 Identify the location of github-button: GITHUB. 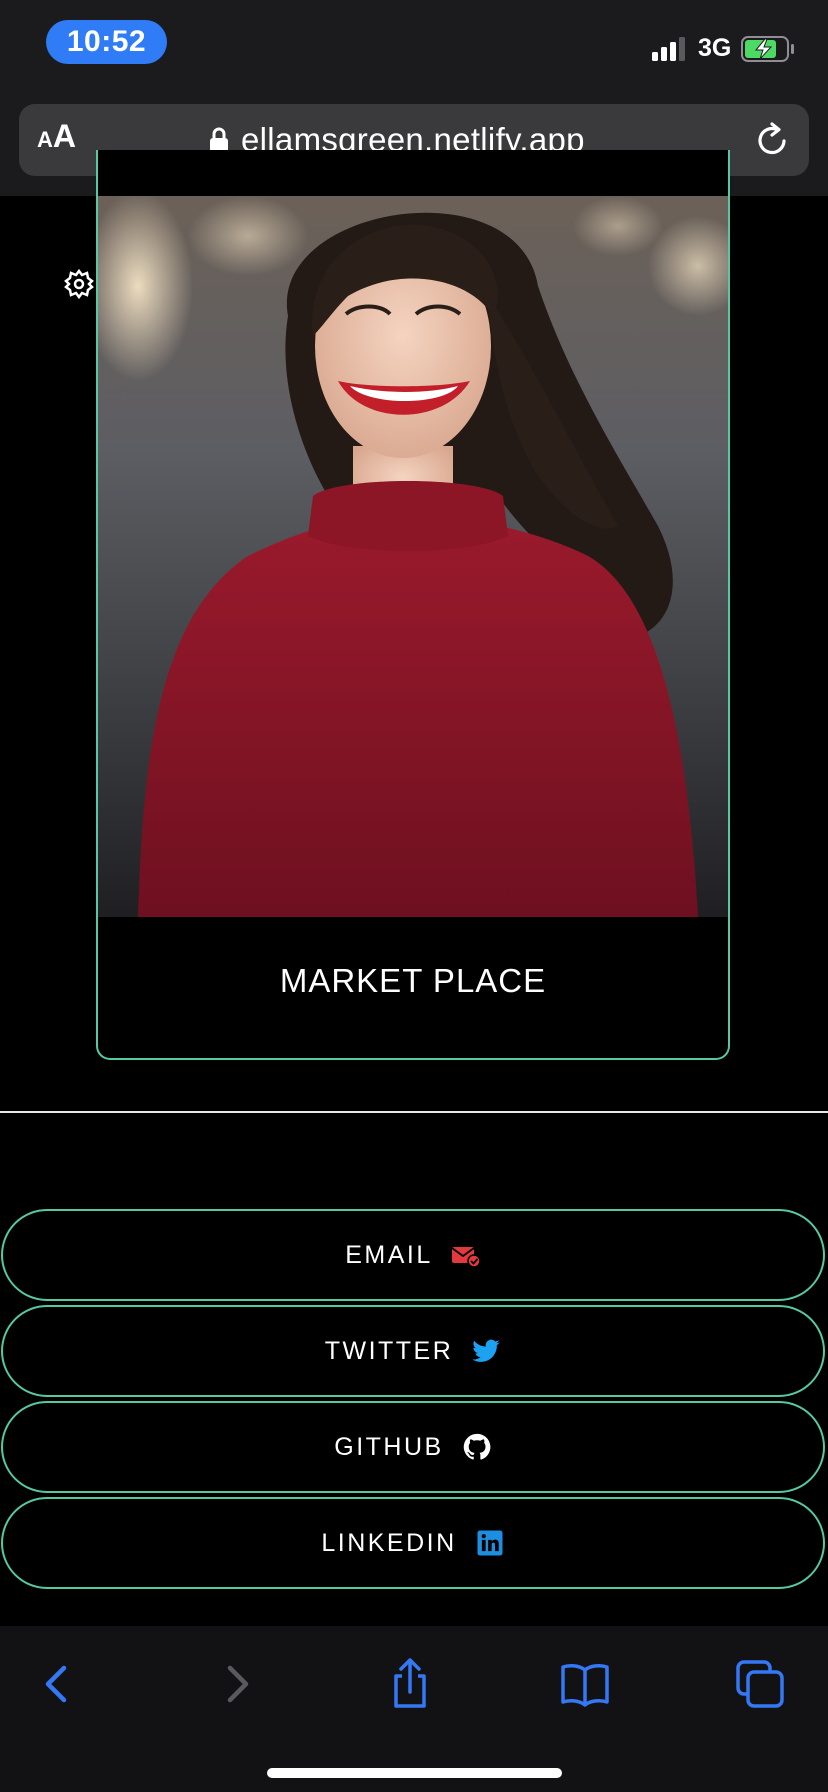
(413, 1447).